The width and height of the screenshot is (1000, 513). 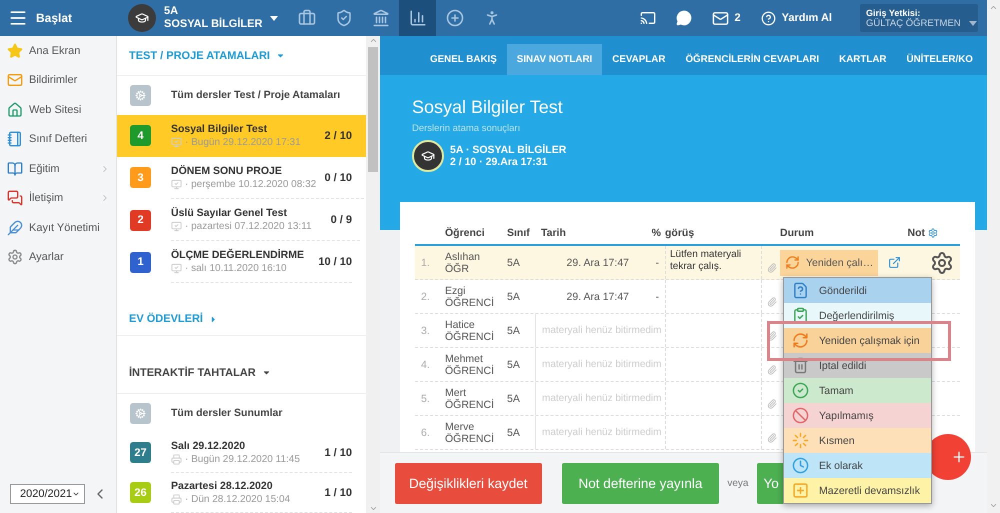 I want to click on external-link-icon, so click(x=894, y=262).